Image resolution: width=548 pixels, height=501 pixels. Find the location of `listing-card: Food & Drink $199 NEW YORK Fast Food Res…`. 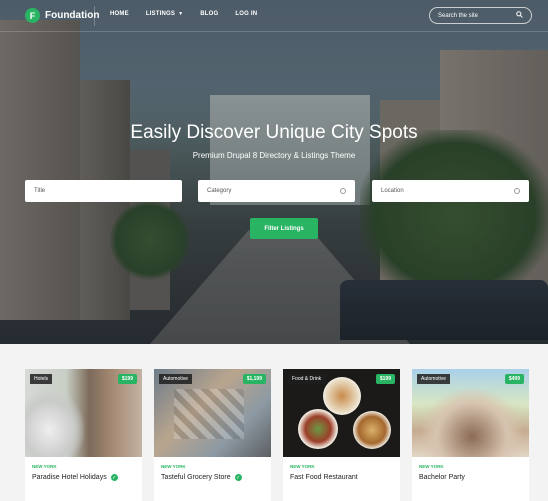

listing-card: Food & Drink $199 NEW YORK Fast Food Res… is located at coordinates (341, 435).